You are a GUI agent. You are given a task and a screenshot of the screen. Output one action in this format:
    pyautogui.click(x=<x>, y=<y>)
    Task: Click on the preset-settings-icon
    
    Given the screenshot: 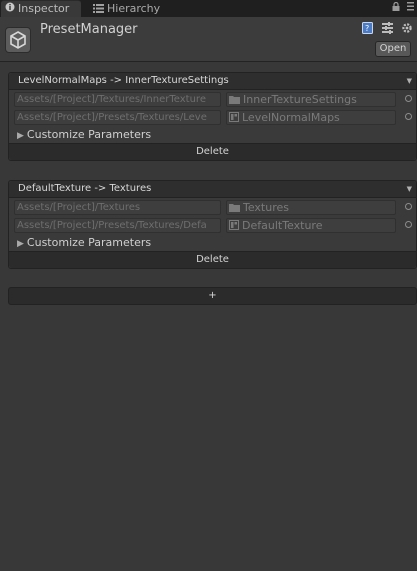 What is the action you would take?
    pyautogui.click(x=387, y=29)
    